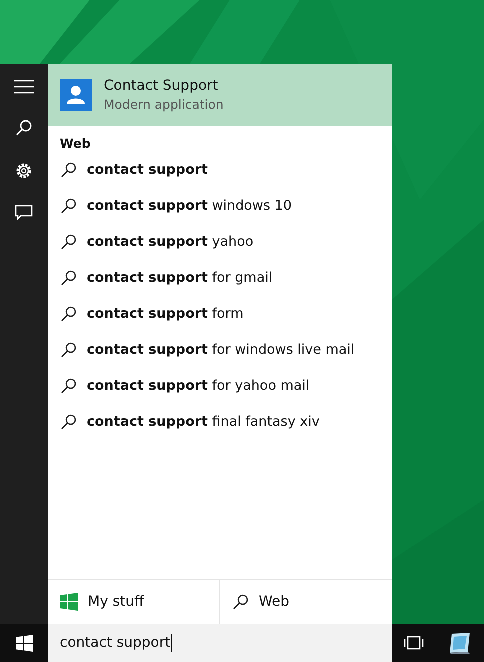  I want to click on search-suggestion: contact support yahoo, so click(170, 242).